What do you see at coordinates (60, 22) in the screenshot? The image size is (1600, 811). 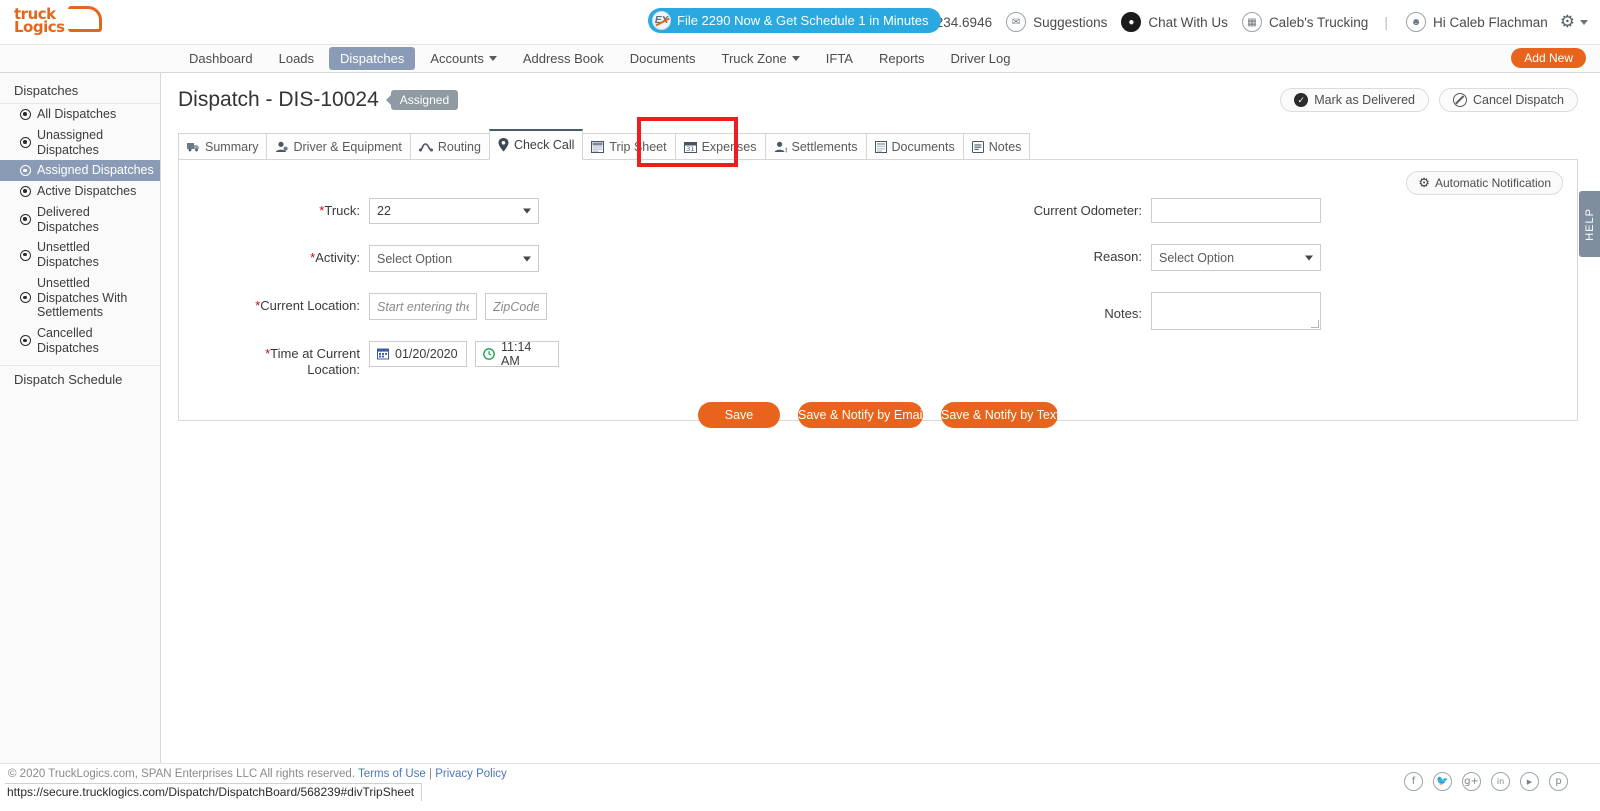 I see `trucklogics-logo: truck Logics` at bounding box center [60, 22].